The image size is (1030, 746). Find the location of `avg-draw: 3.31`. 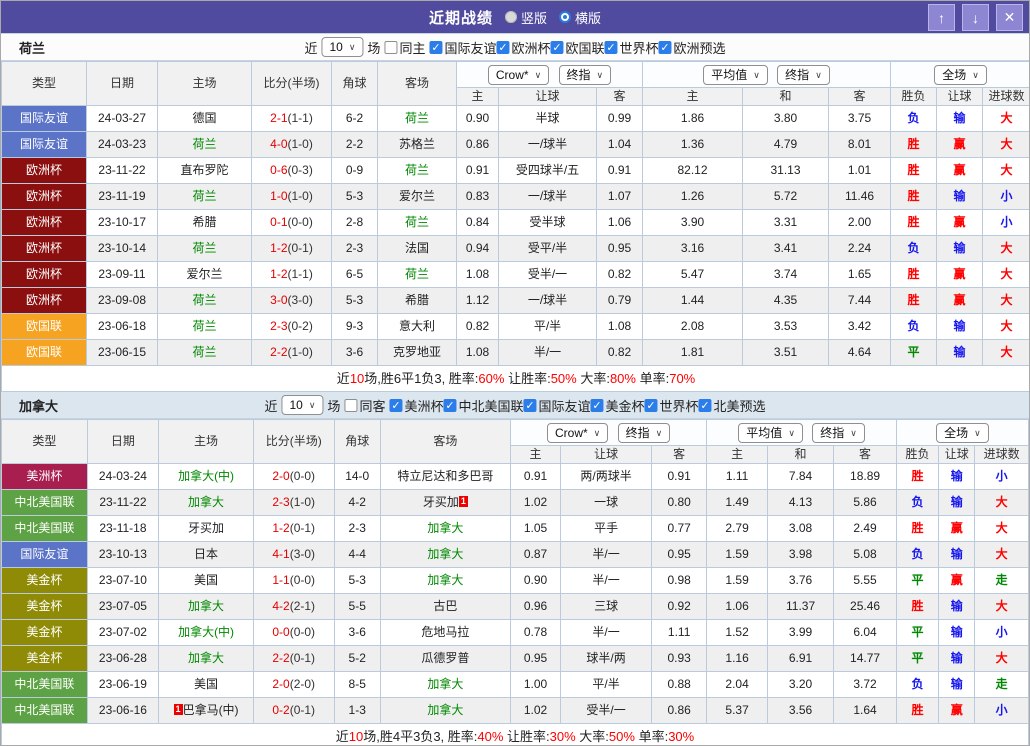

avg-draw: 3.31 is located at coordinates (785, 222).